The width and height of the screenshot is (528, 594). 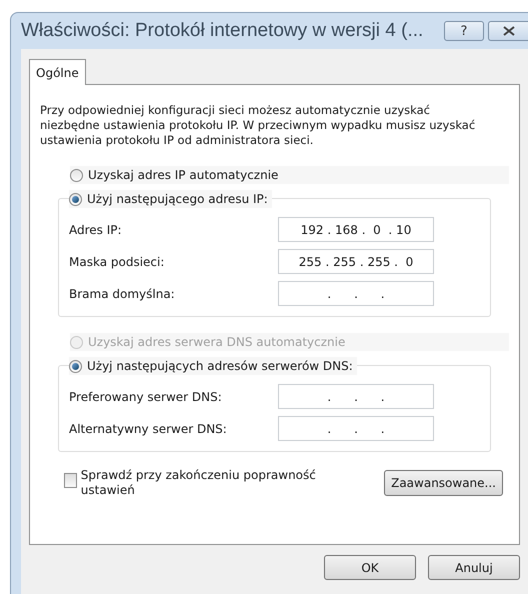 I want to click on validate-checkbox: Sprawdź przy zakończeniu poprawność ustawień, so click(x=194, y=483).